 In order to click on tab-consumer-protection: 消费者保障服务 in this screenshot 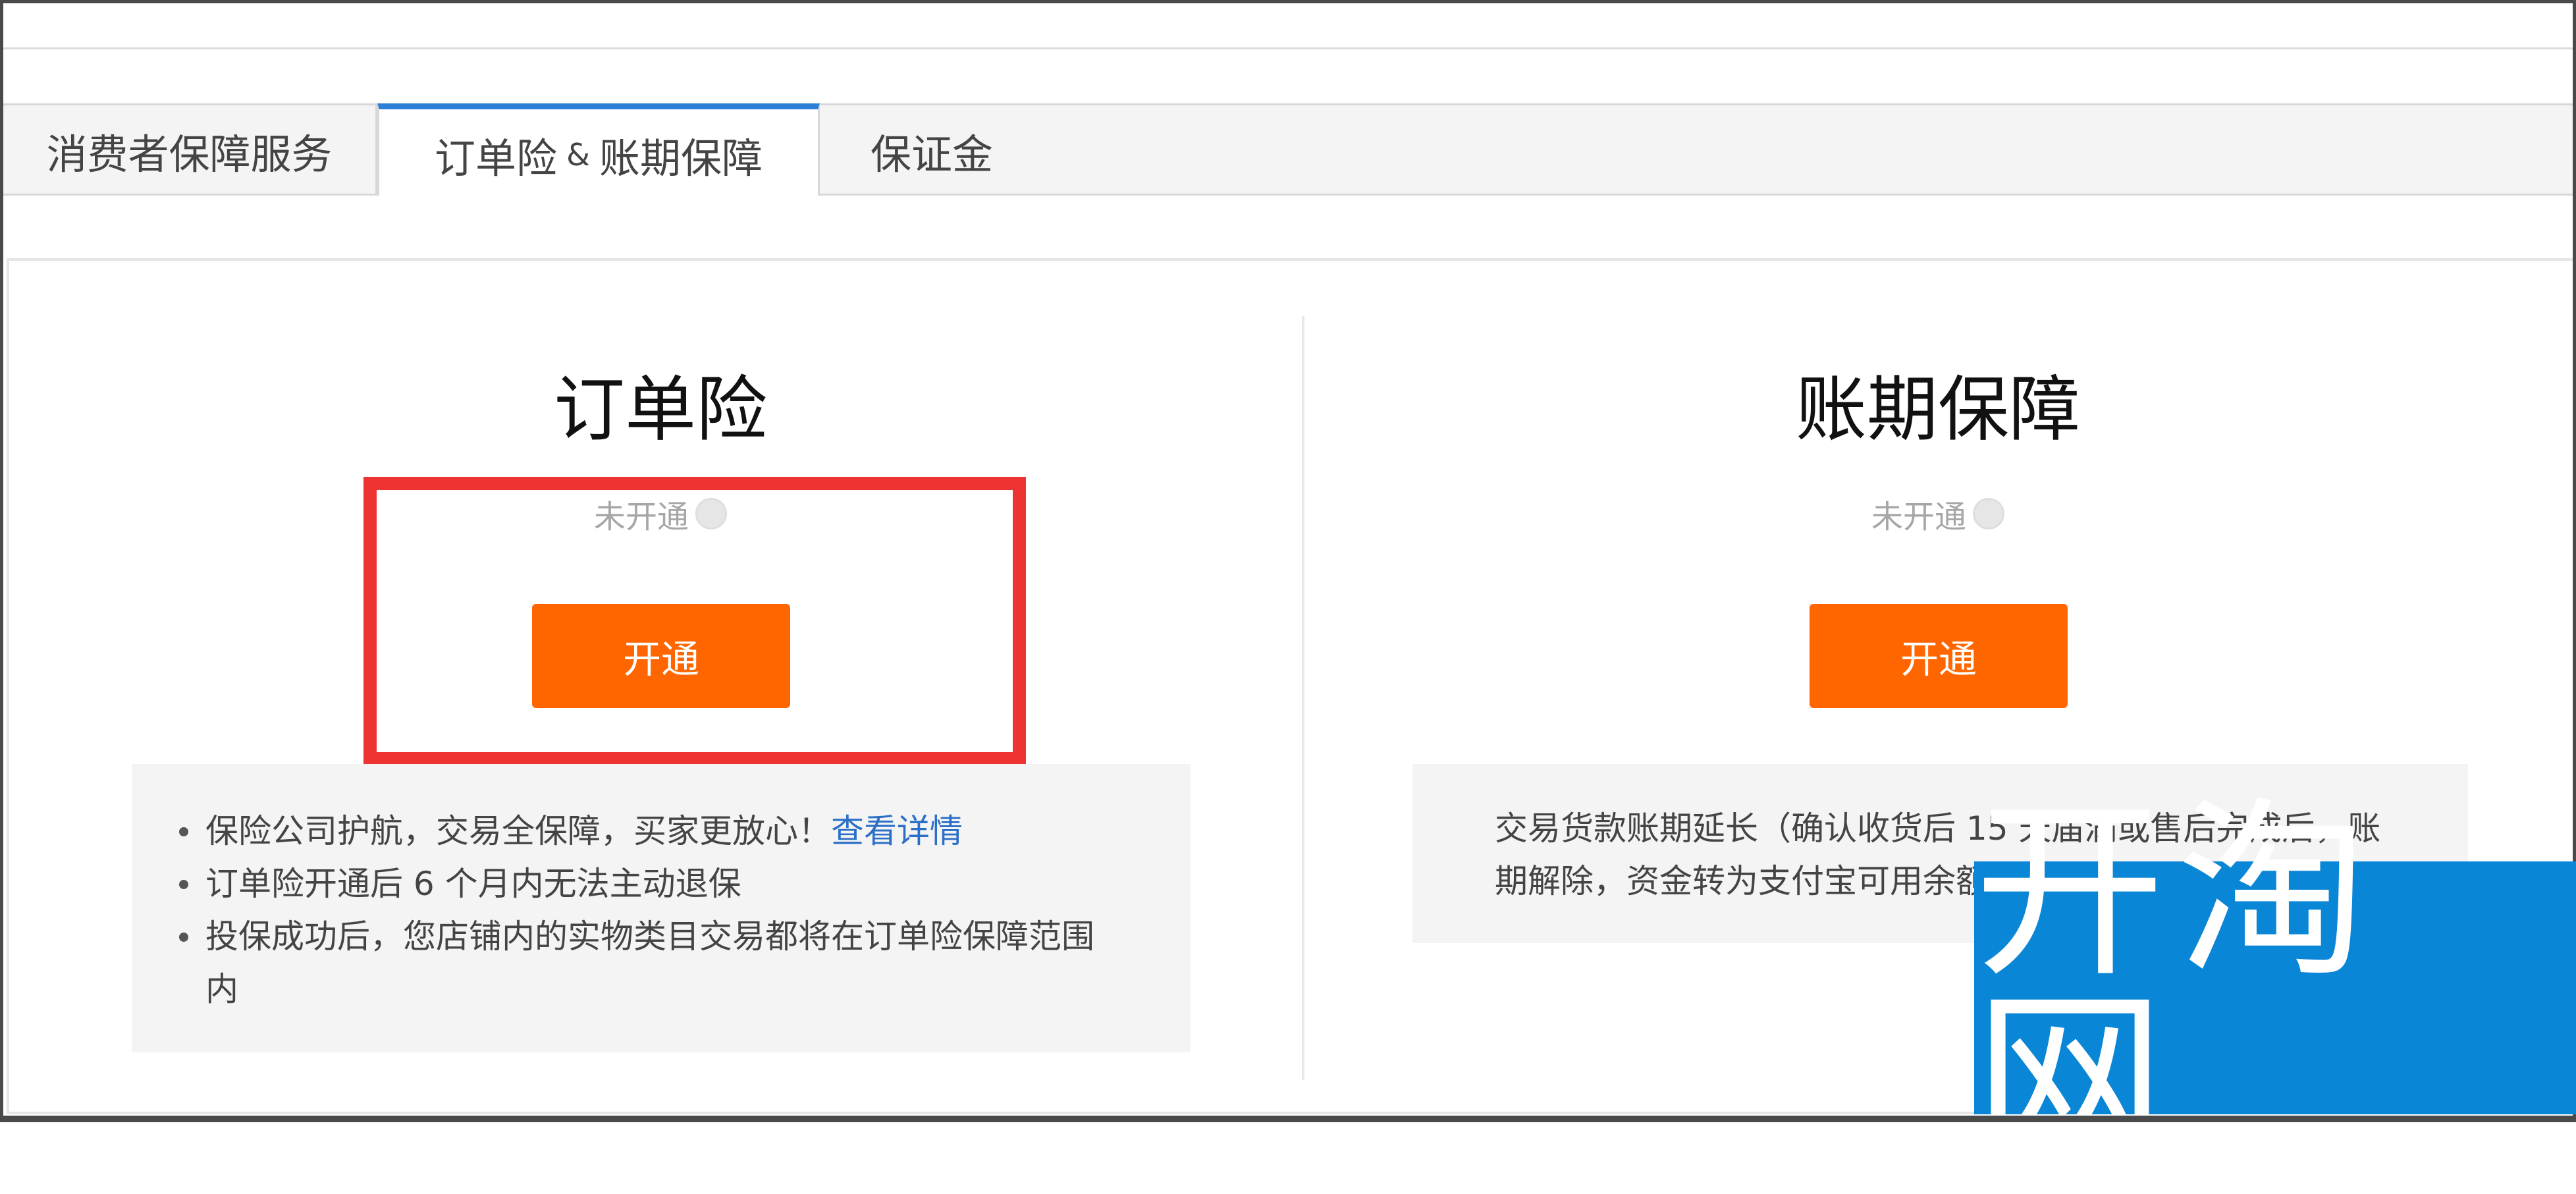, I will do `click(190, 150)`.